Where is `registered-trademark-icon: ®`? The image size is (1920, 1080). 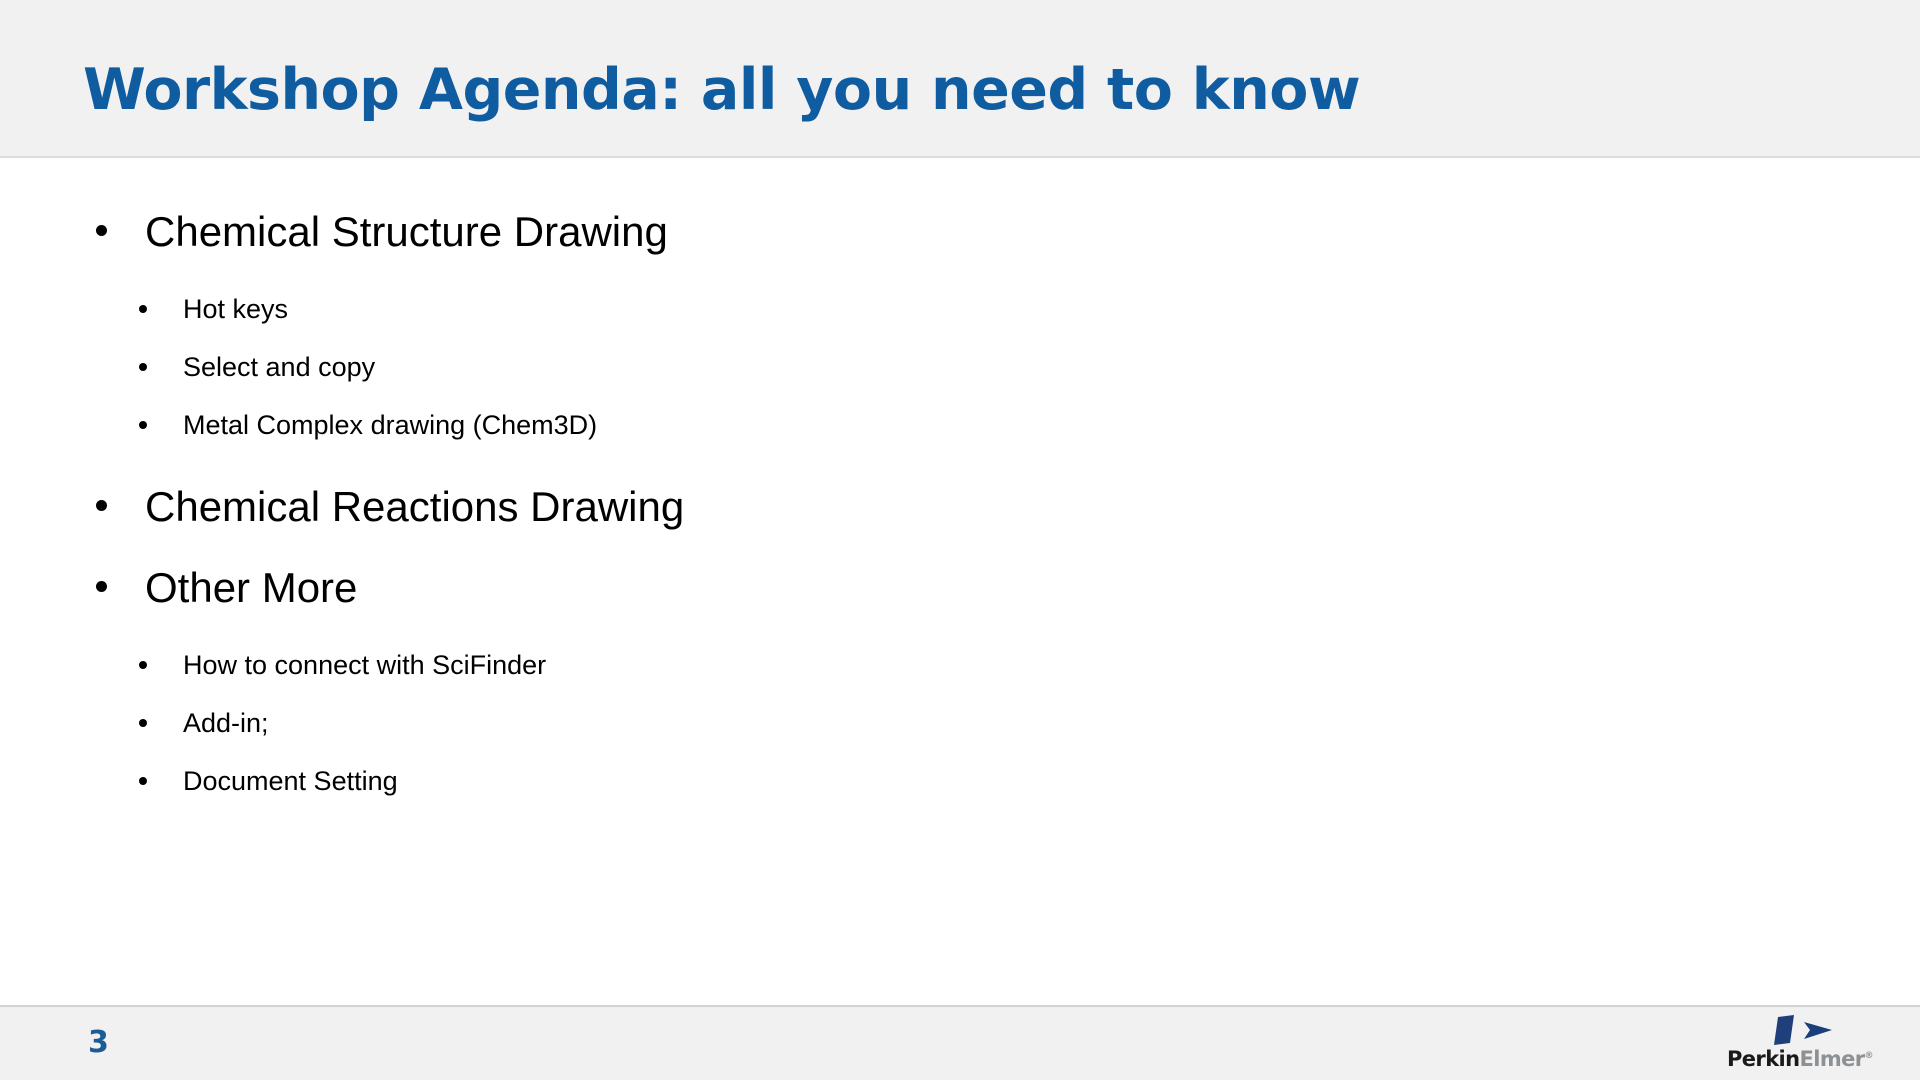
registered-trademark-icon: ® is located at coordinates (1869, 1056).